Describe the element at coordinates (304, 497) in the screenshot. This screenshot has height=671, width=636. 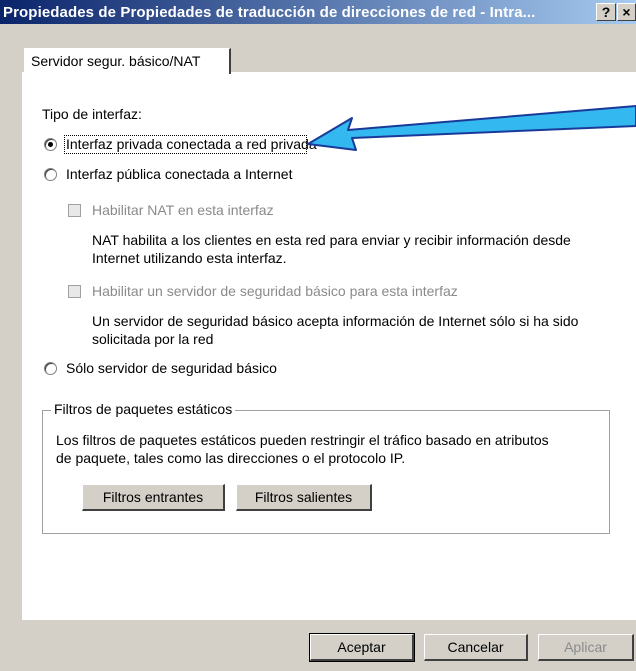
I see `outbound-filters-button: Filtros salientes` at that location.